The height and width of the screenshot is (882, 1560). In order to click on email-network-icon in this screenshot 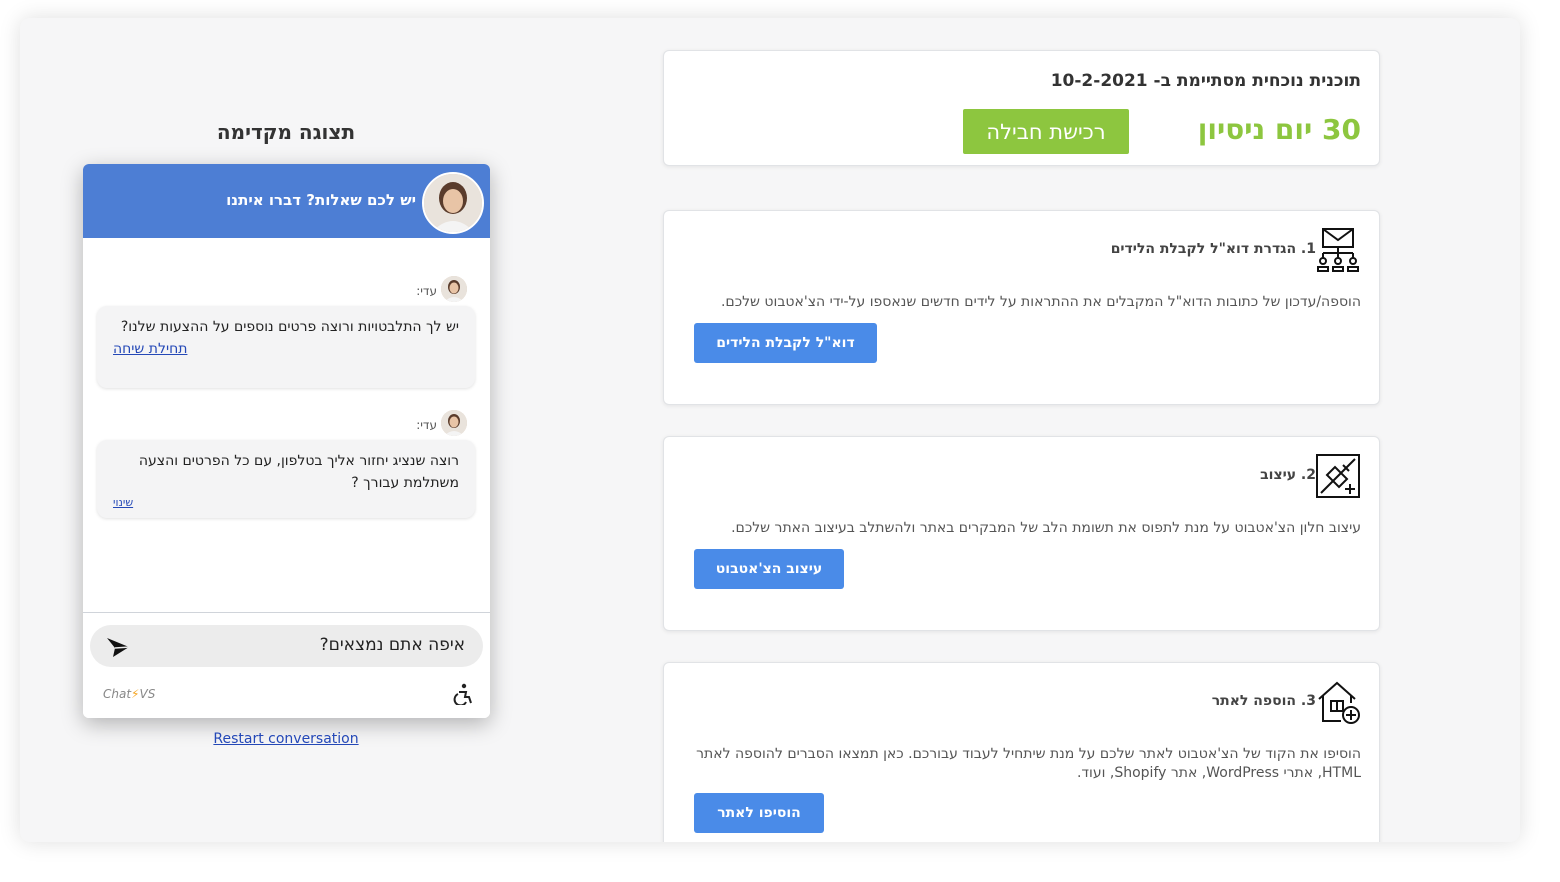, I will do `click(1338, 250)`.